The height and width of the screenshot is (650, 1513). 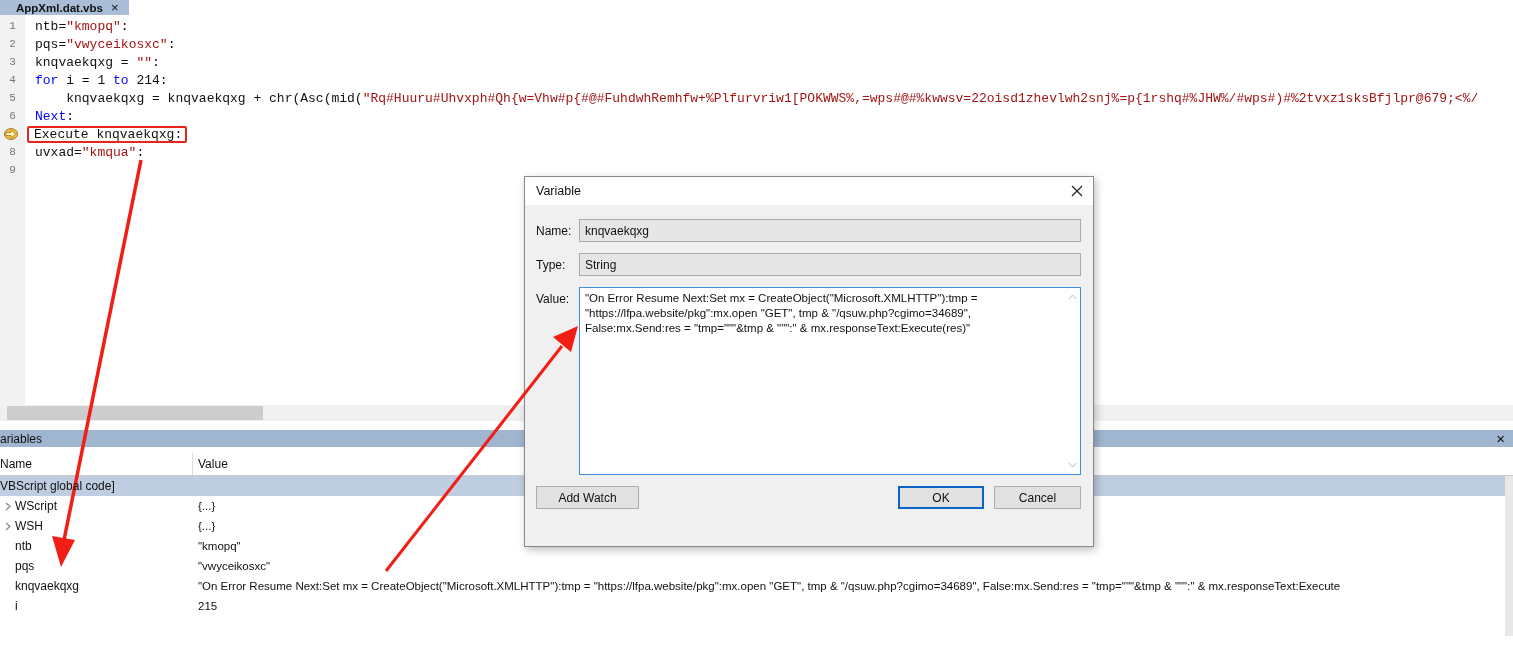 What do you see at coordinates (12, 44) in the screenshot?
I see `line-number: 2` at bounding box center [12, 44].